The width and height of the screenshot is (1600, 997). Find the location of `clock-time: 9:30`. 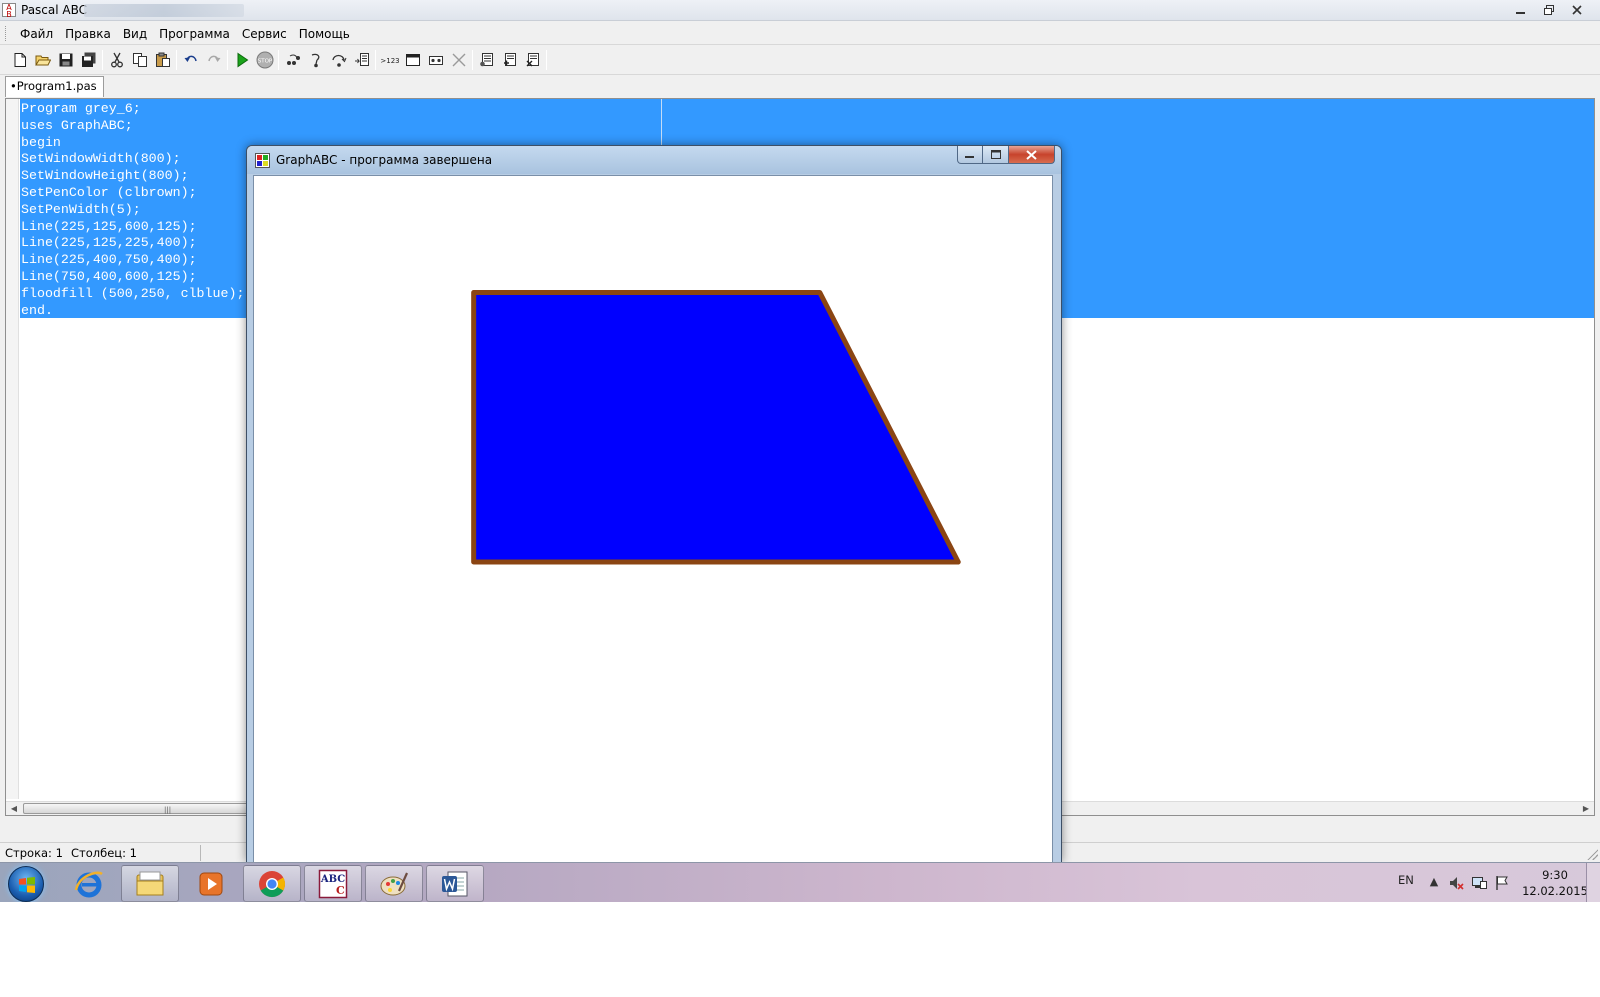

clock-time: 9:30 is located at coordinates (1555, 875).